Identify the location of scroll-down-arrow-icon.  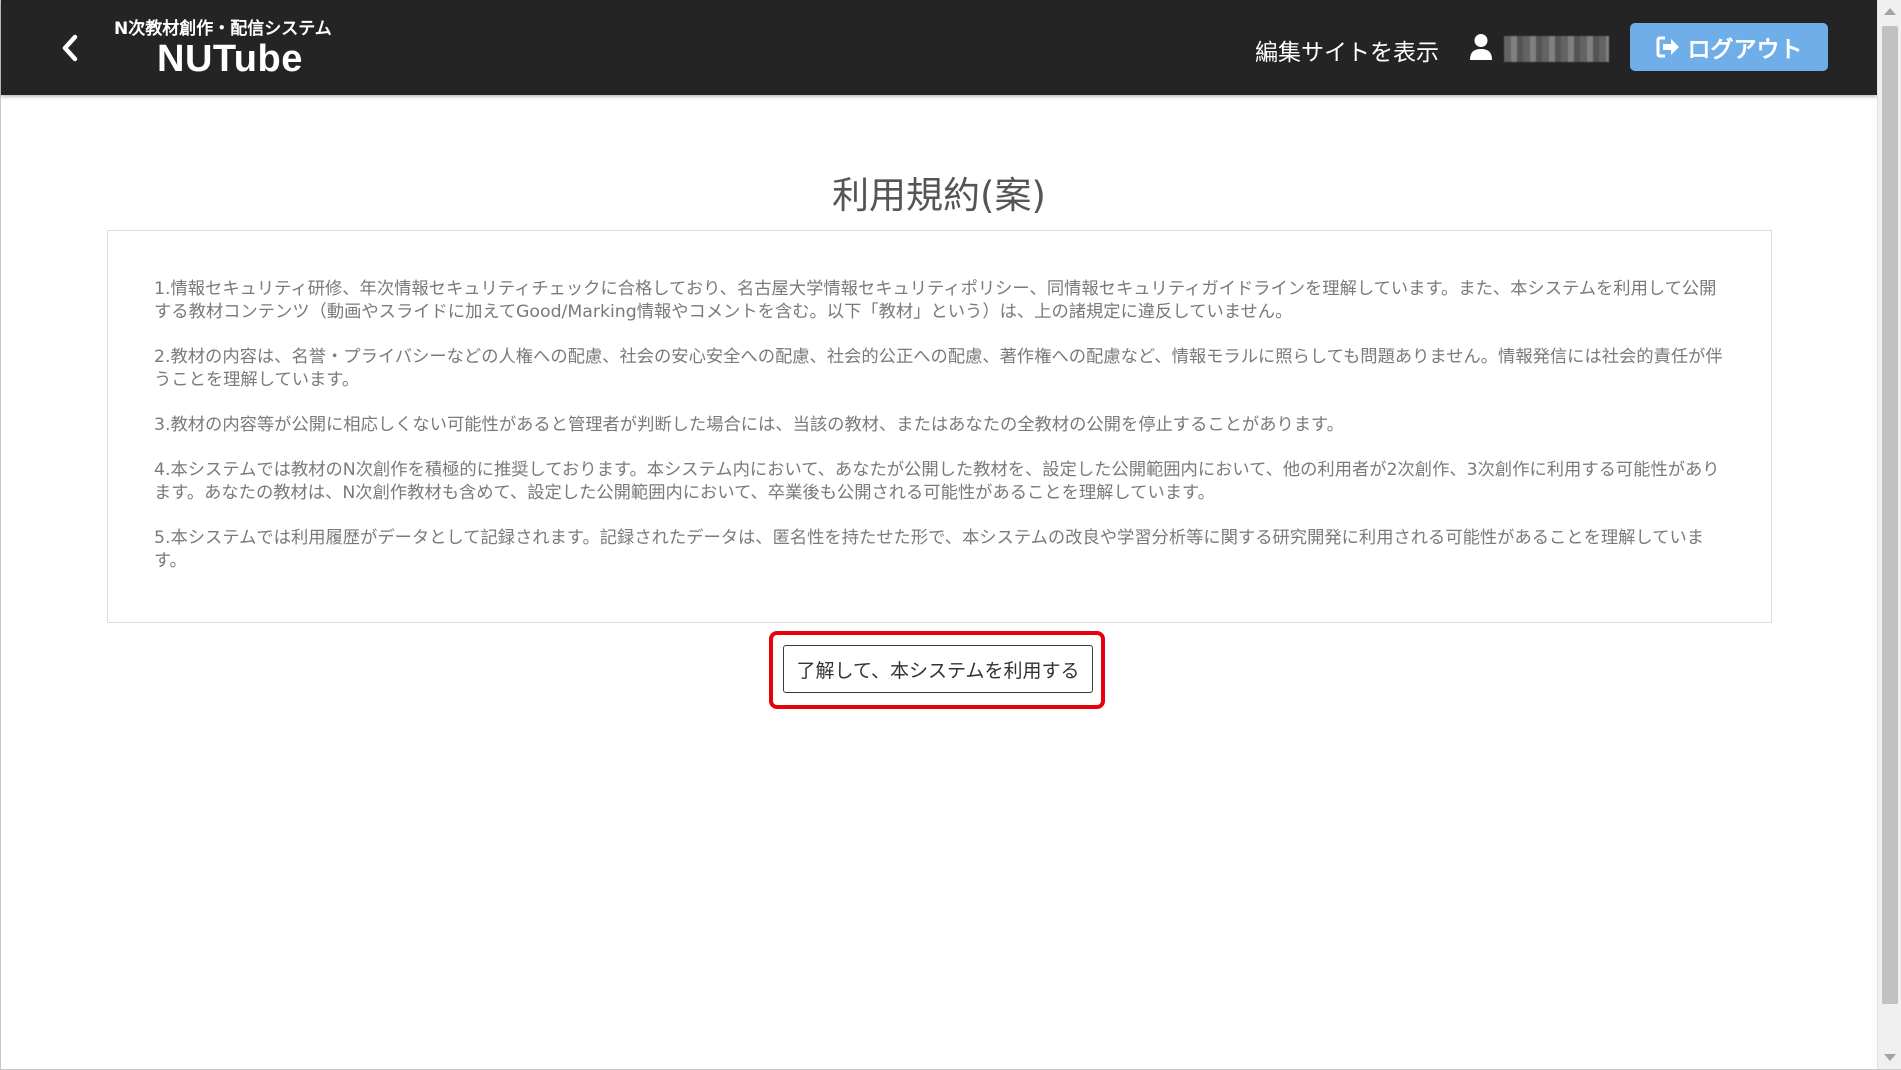
(1890, 1057).